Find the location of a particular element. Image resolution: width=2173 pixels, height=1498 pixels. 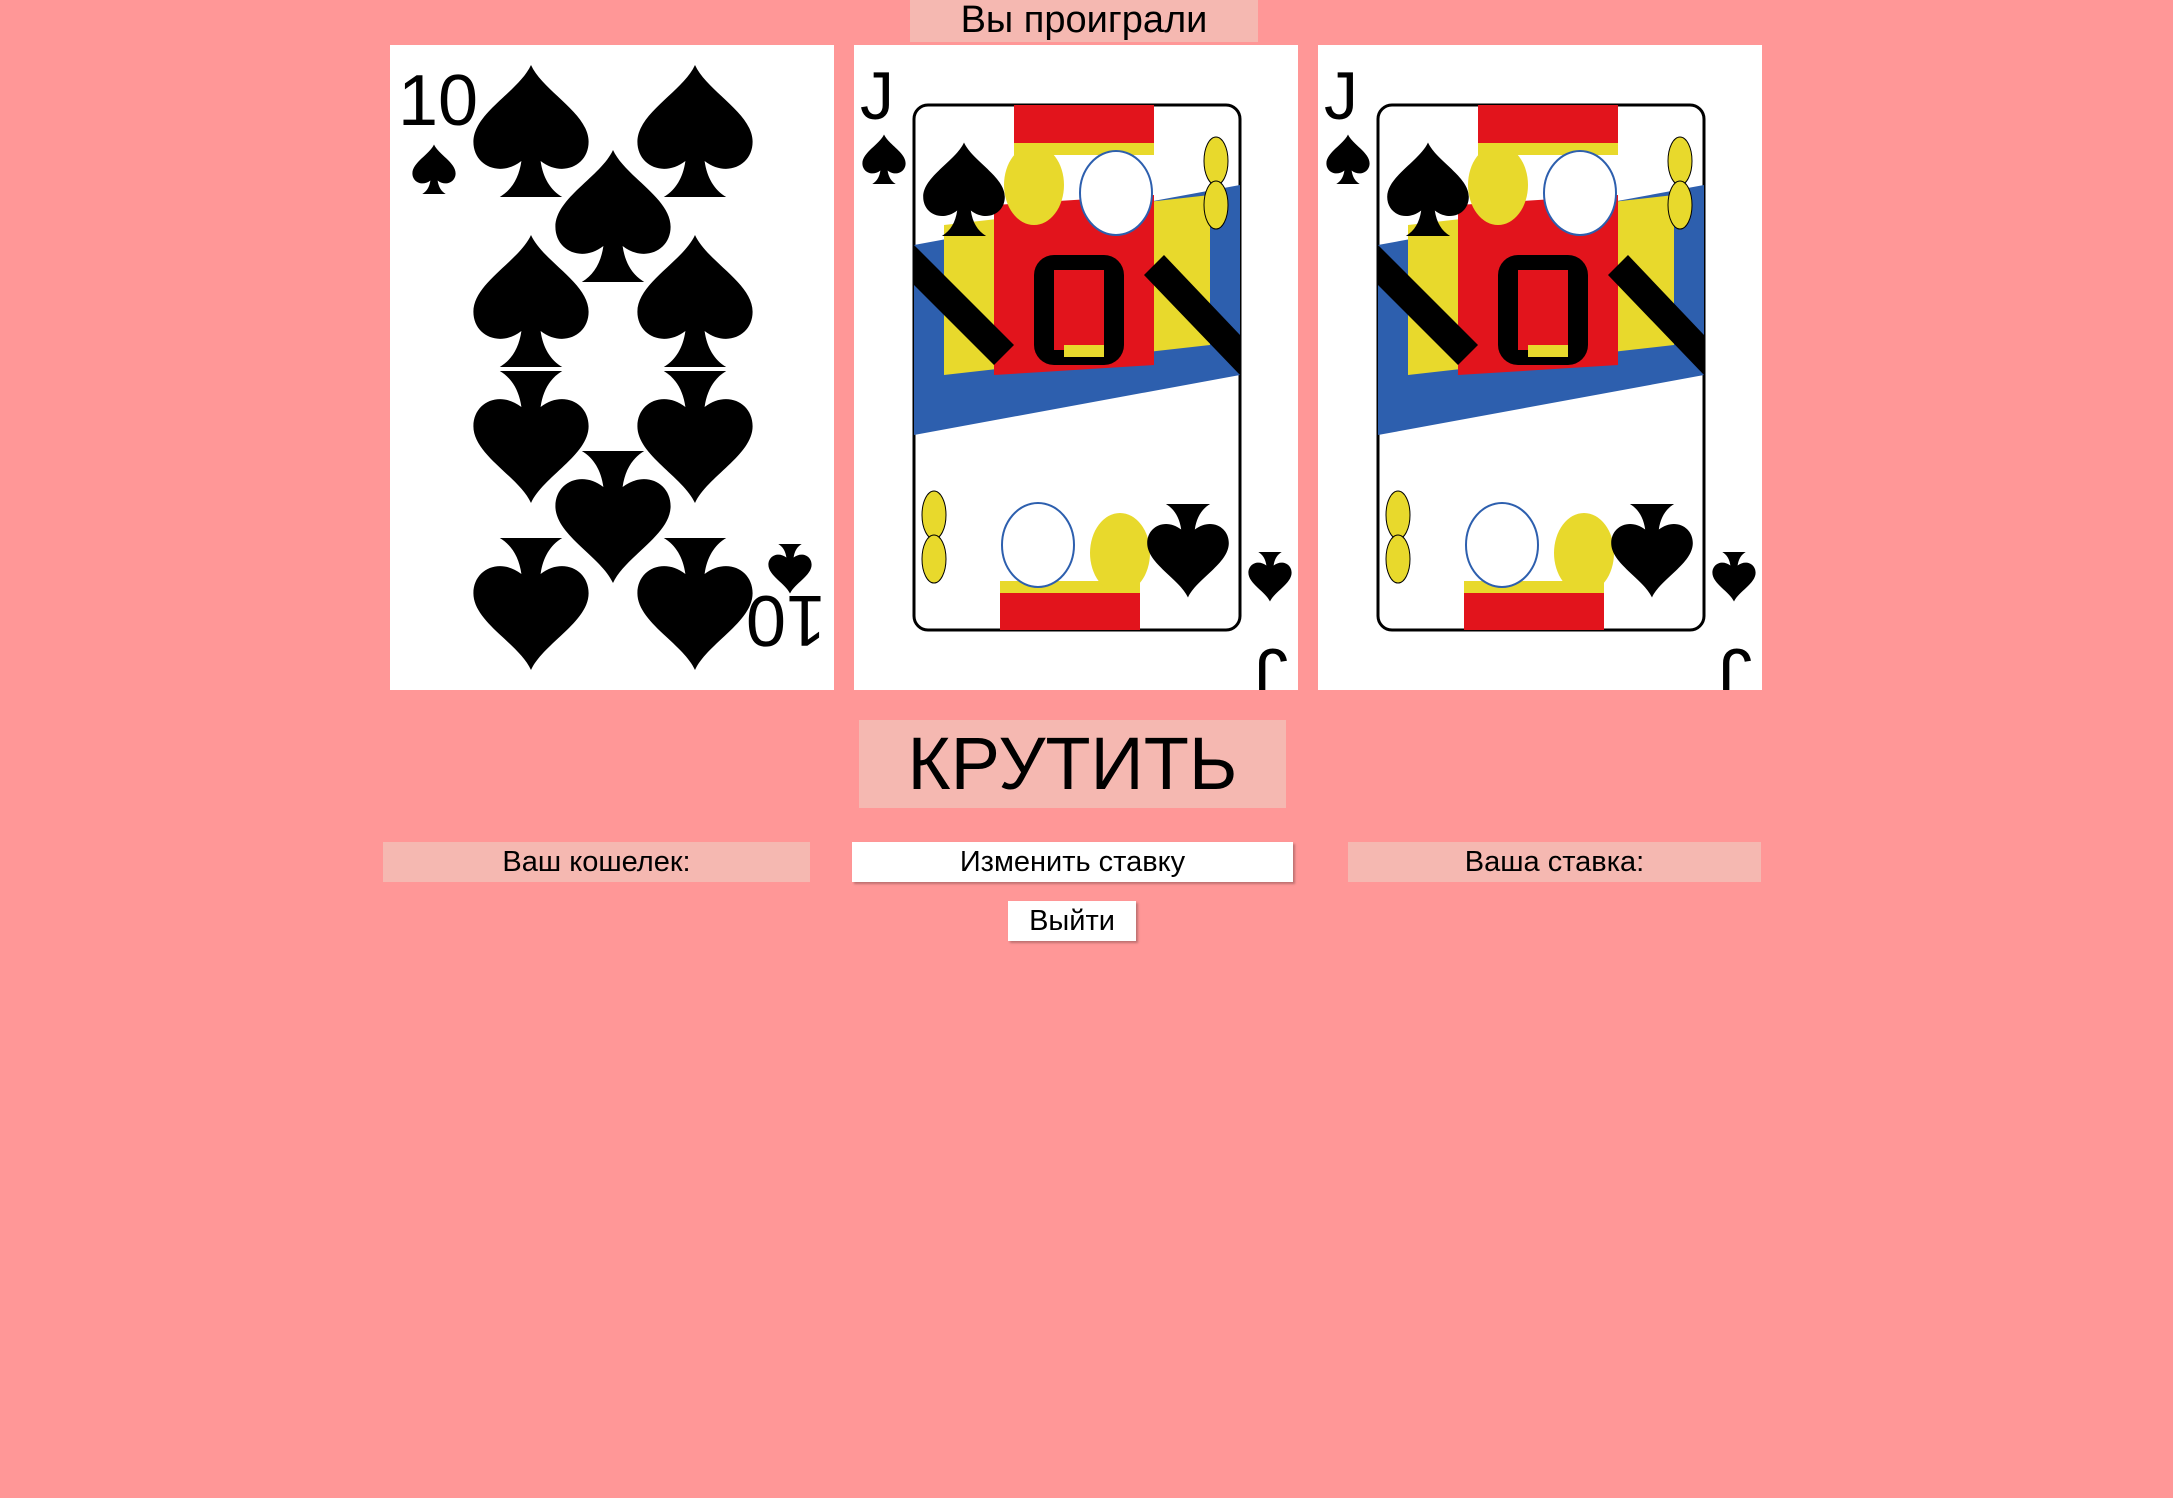

card-slot-3: J J is located at coordinates (1540, 367).